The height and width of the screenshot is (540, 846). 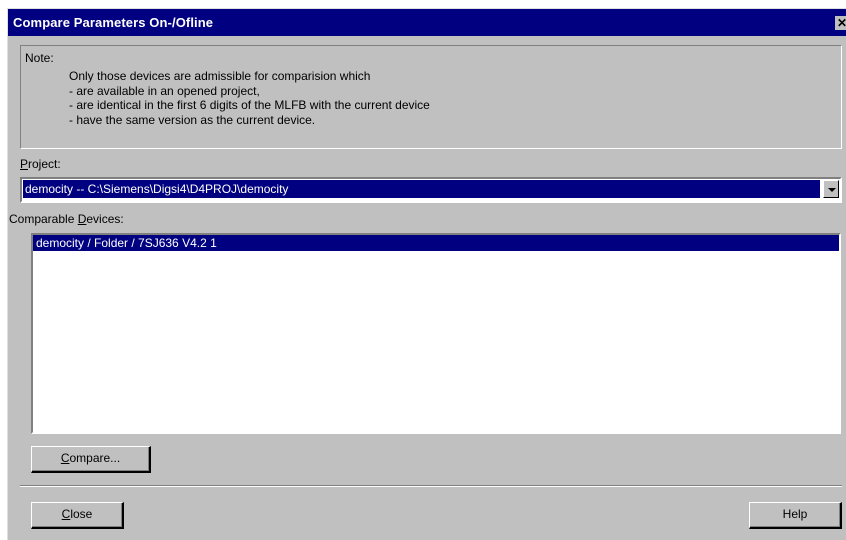 I want to click on note-label: Note:, so click(x=39, y=58).